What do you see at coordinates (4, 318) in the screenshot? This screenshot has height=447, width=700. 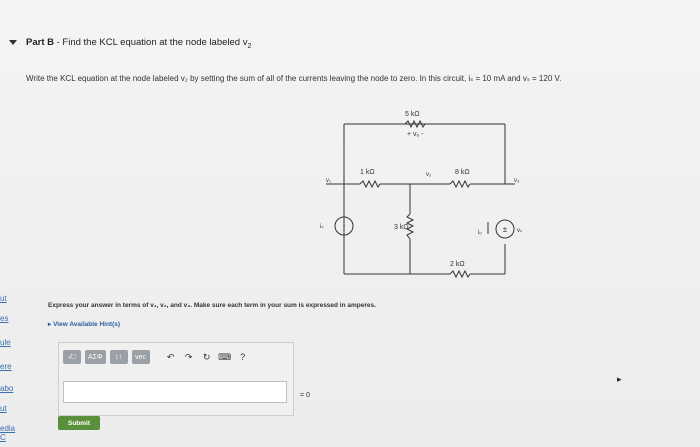 I see `rail-item: es` at bounding box center [4, 318].